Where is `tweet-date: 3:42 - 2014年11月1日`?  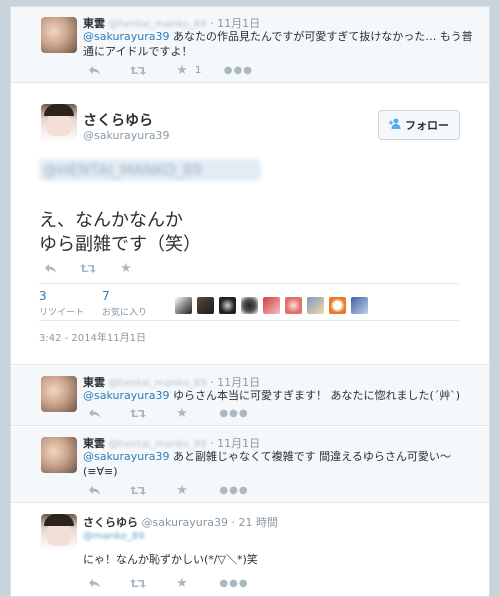
tweet-date: 3:42 - 2014年11月1日 is located at coordinates (92, 336).